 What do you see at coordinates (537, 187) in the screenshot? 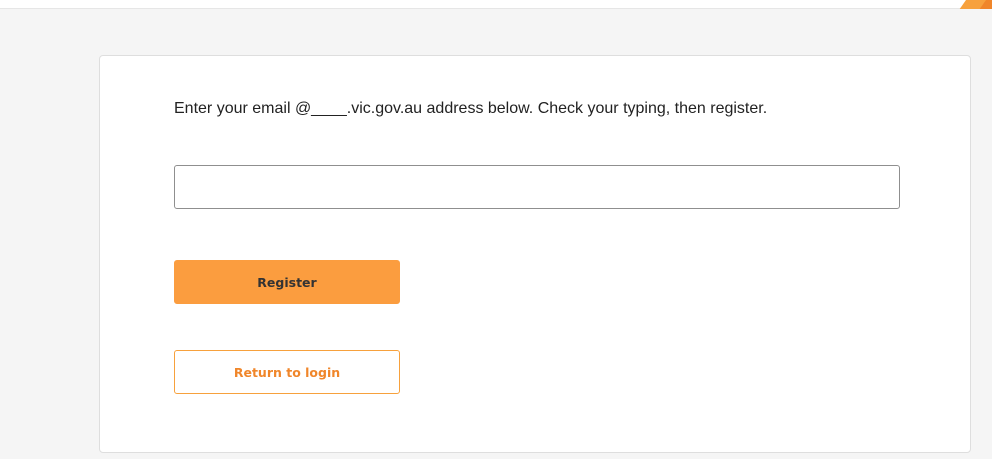
I see `email-field` at bounding box center [537, 187].